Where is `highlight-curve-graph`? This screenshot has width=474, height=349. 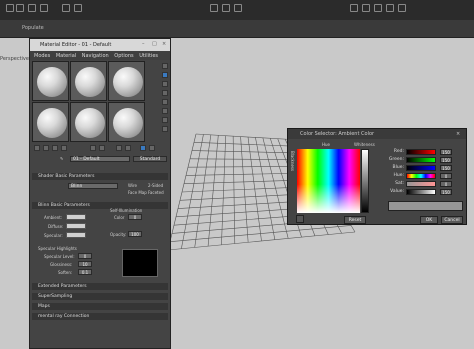
highlight-curve-graph is located at coordinates (140, 263).